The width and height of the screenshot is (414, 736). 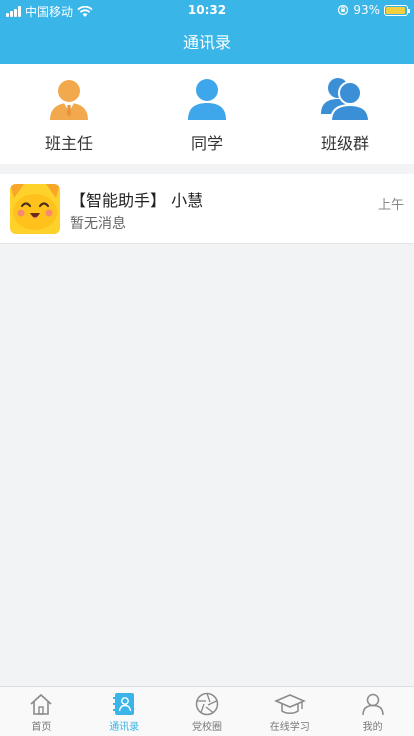 What do you see at coordinates (372, 704) in the screenshot?
I see `profile-icon` at bounding box center [372, 704].